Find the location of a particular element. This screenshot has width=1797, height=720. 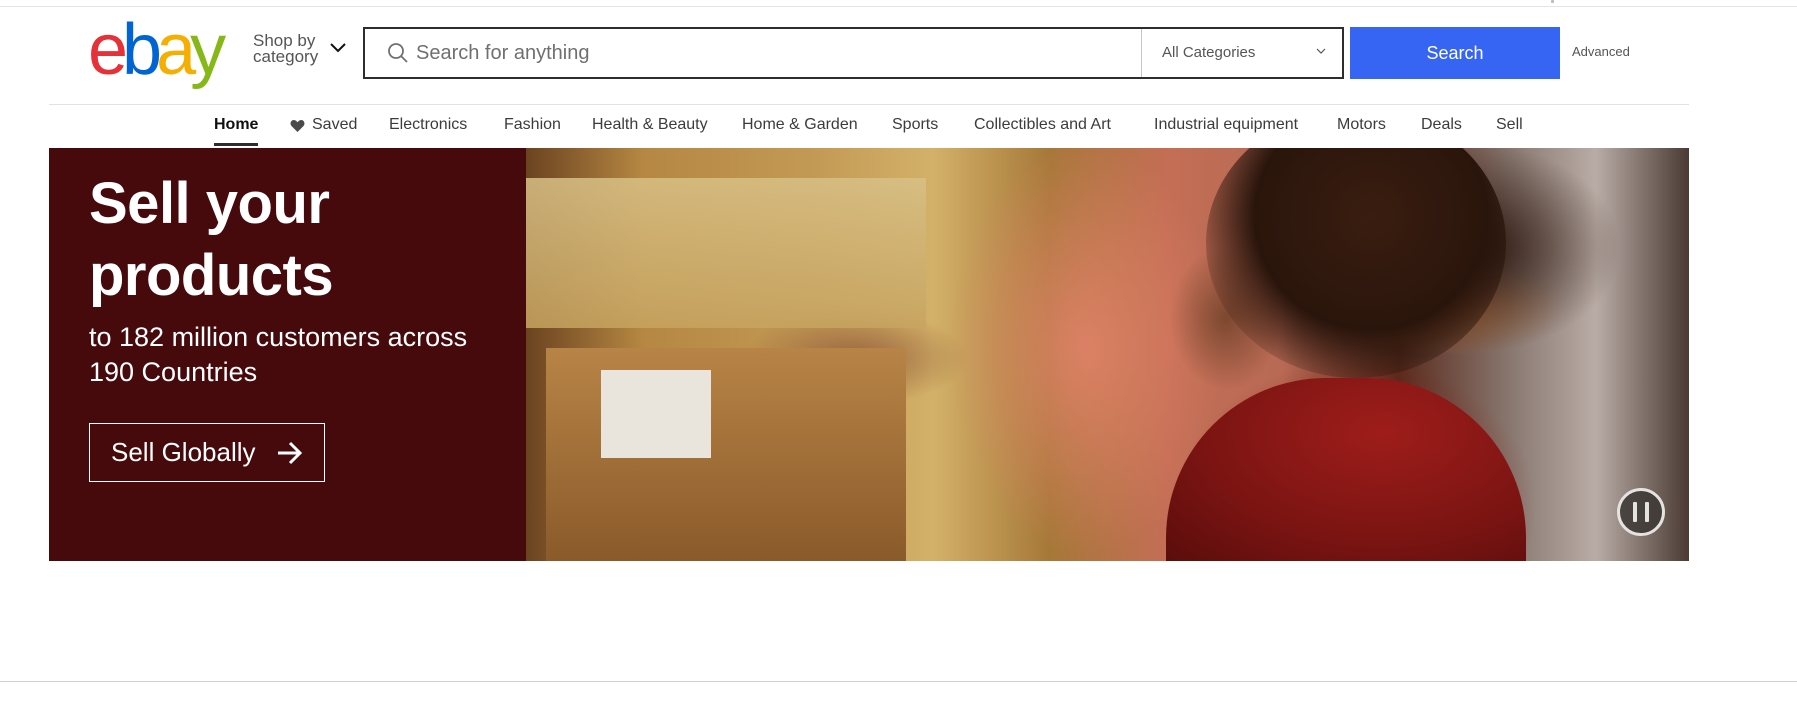

photo-person-shirt is located at coordinates (1346, 469).